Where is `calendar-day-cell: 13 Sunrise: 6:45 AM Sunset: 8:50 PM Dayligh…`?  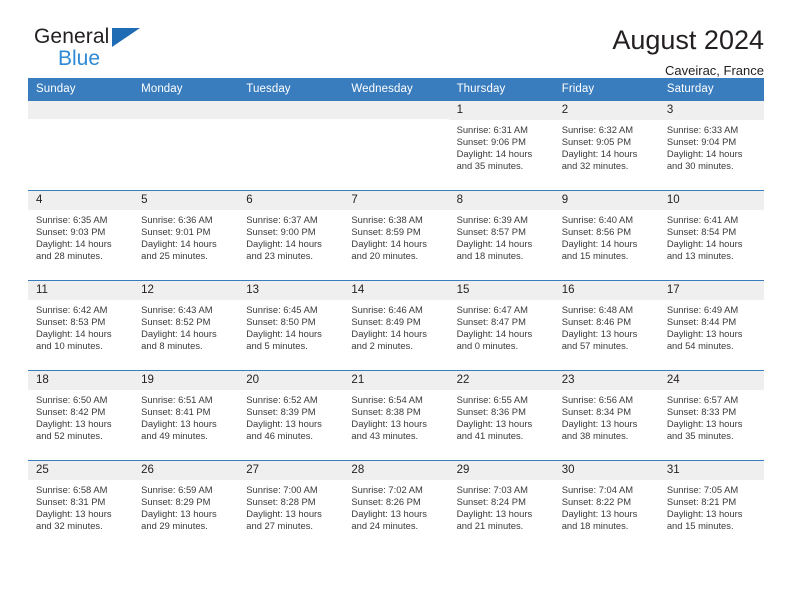 calendar-day-cell: 13 Sunrise: 6:45 AM Sunset: 8:50 PM Dayligh… is located at coordinates (291, 325).